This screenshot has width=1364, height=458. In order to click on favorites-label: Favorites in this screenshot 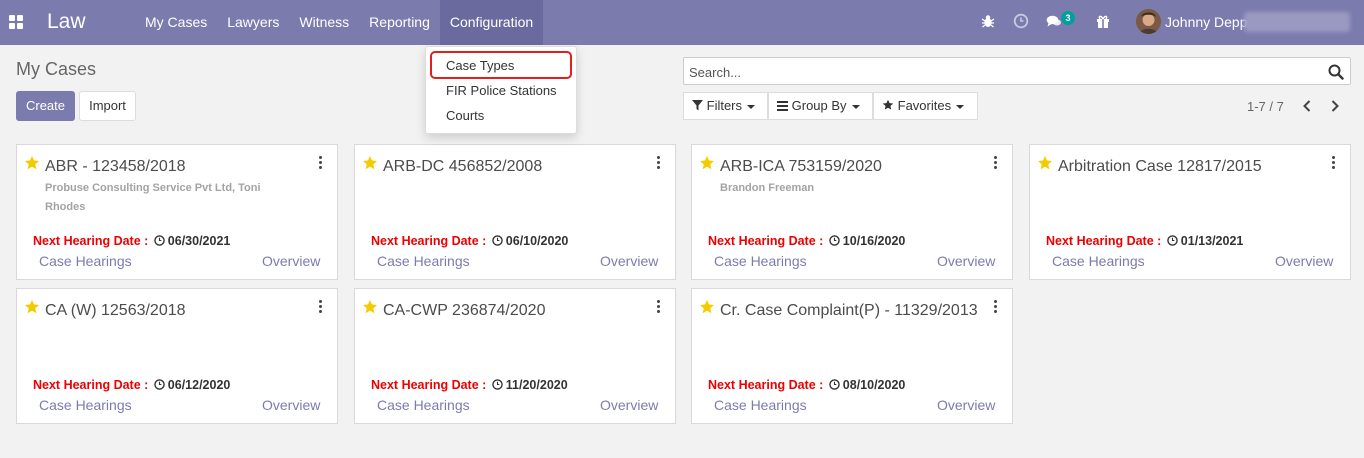, I will do `click(924, 105)`.